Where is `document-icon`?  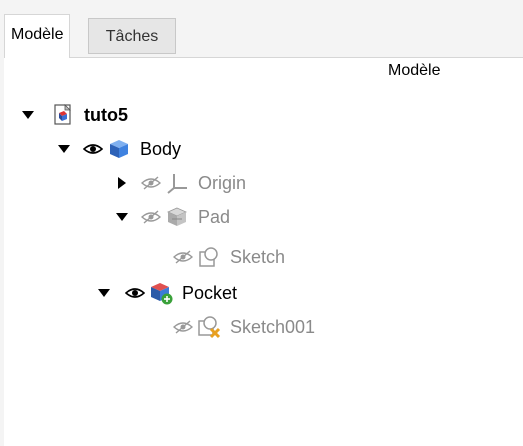
document-icon is located at coordinates (63, 115).